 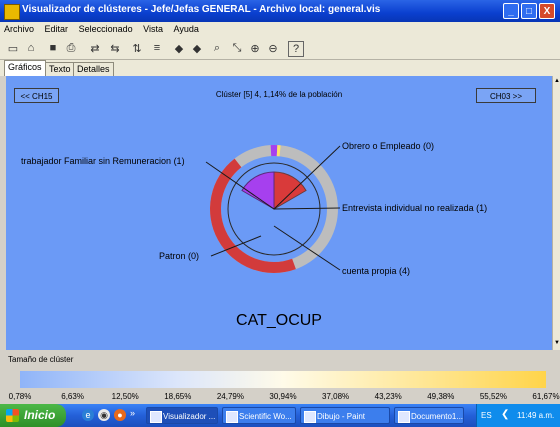 What do you see at coordinates (95, 48) in the screenshot?
I see `swap-icon: ⇄` at bounding box center [95, 48].